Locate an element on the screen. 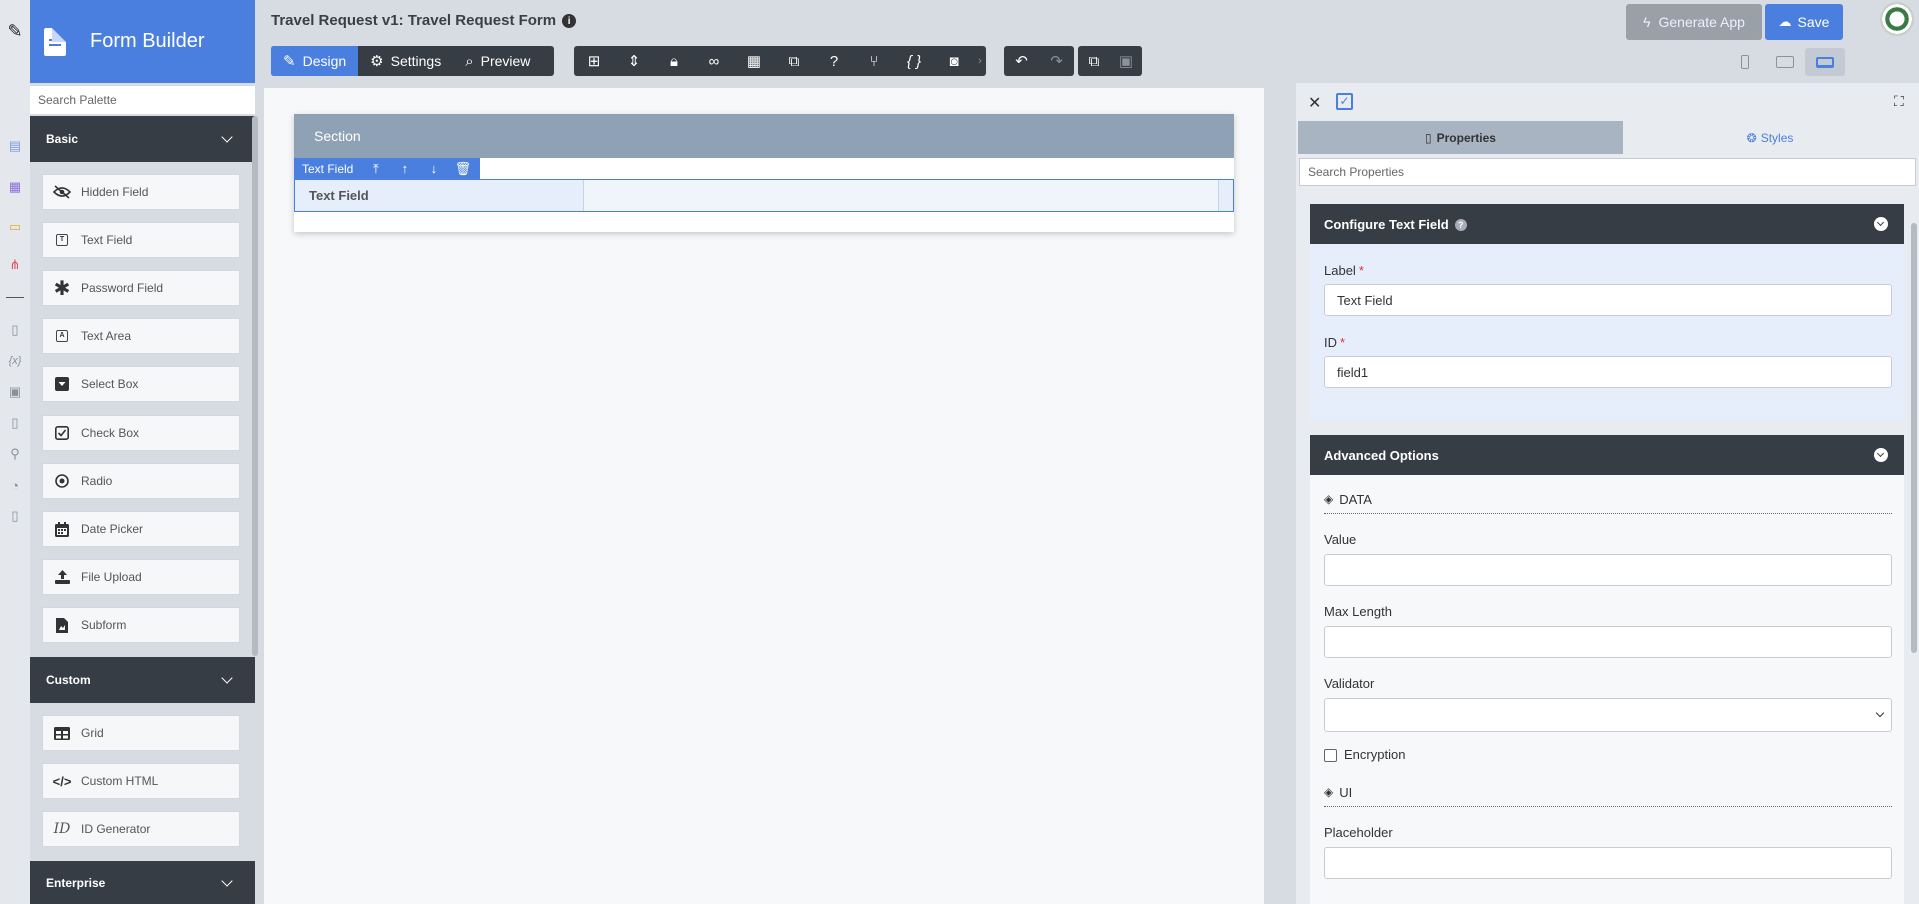 The width and height of the screenshot is (1919, 904). validator-select is located at coordinates (1608, 715).